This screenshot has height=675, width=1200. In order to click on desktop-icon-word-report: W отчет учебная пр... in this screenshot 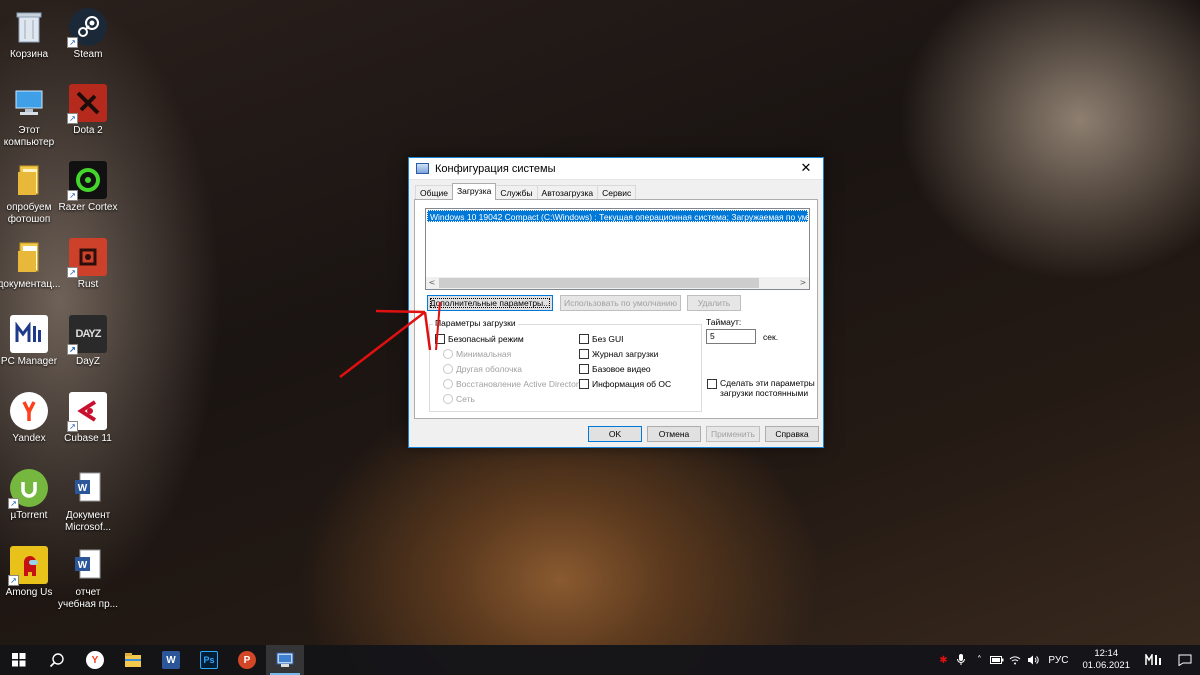, I will do `click(88, 578)`.